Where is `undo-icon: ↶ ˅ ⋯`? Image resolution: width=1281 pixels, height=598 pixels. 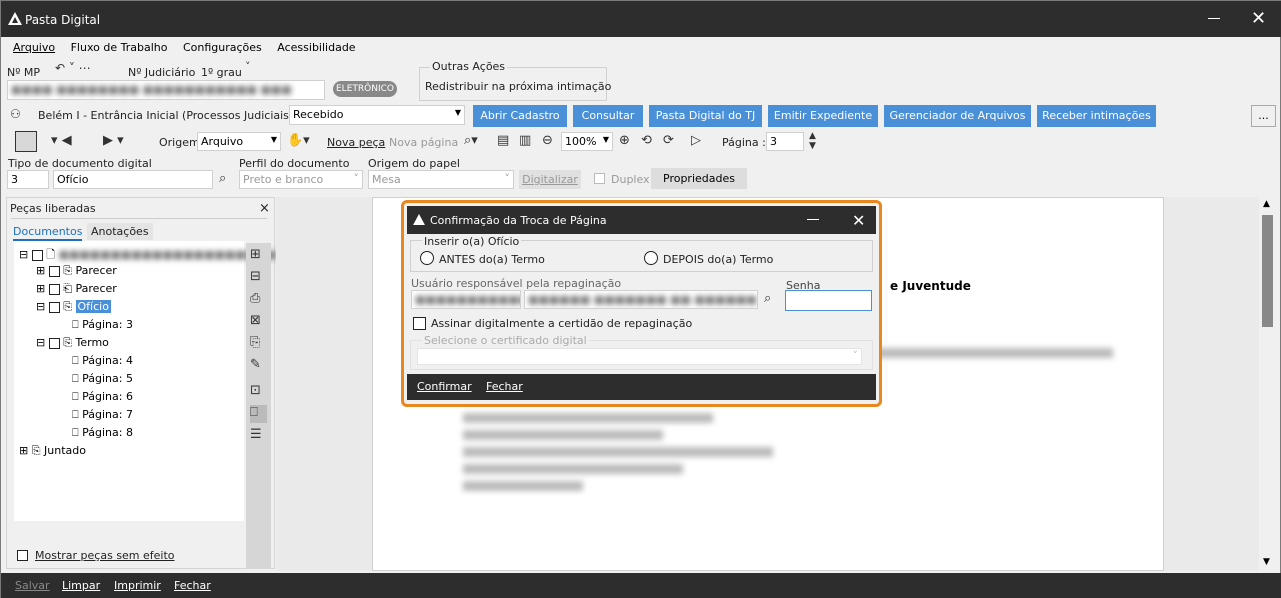 undo-icon: ↶ ˅ ⋯ is located at coordinates (73, 68).